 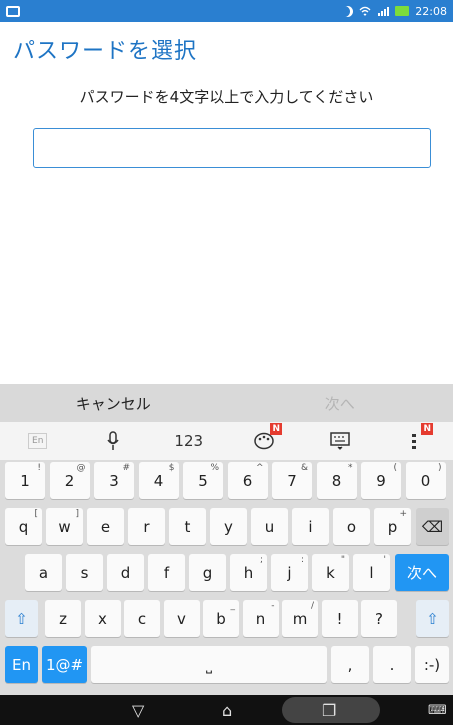 I want to click on key-label: :-), so click(x=432, y=664).